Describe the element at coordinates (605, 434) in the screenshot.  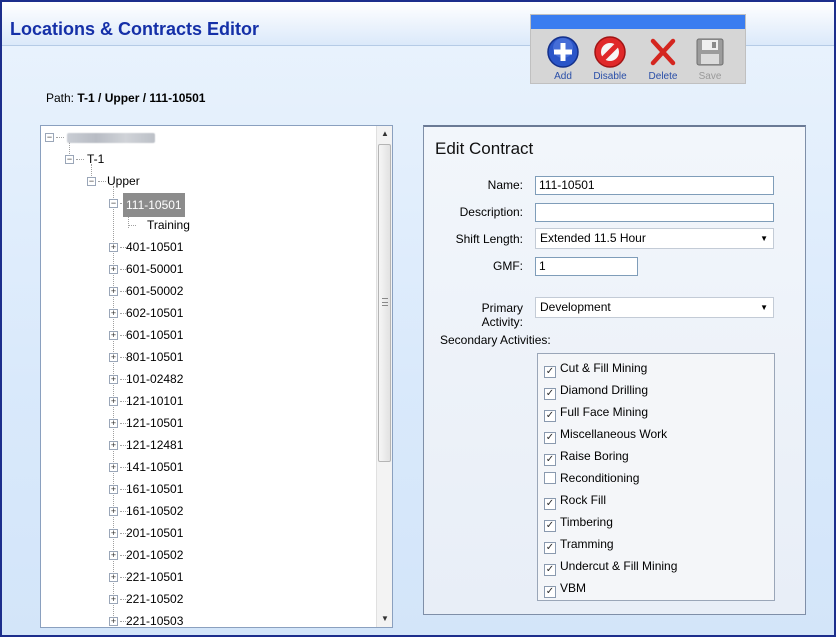
I see `activity-checkbox-row: ✓ Miscellaneous Work` at that location.